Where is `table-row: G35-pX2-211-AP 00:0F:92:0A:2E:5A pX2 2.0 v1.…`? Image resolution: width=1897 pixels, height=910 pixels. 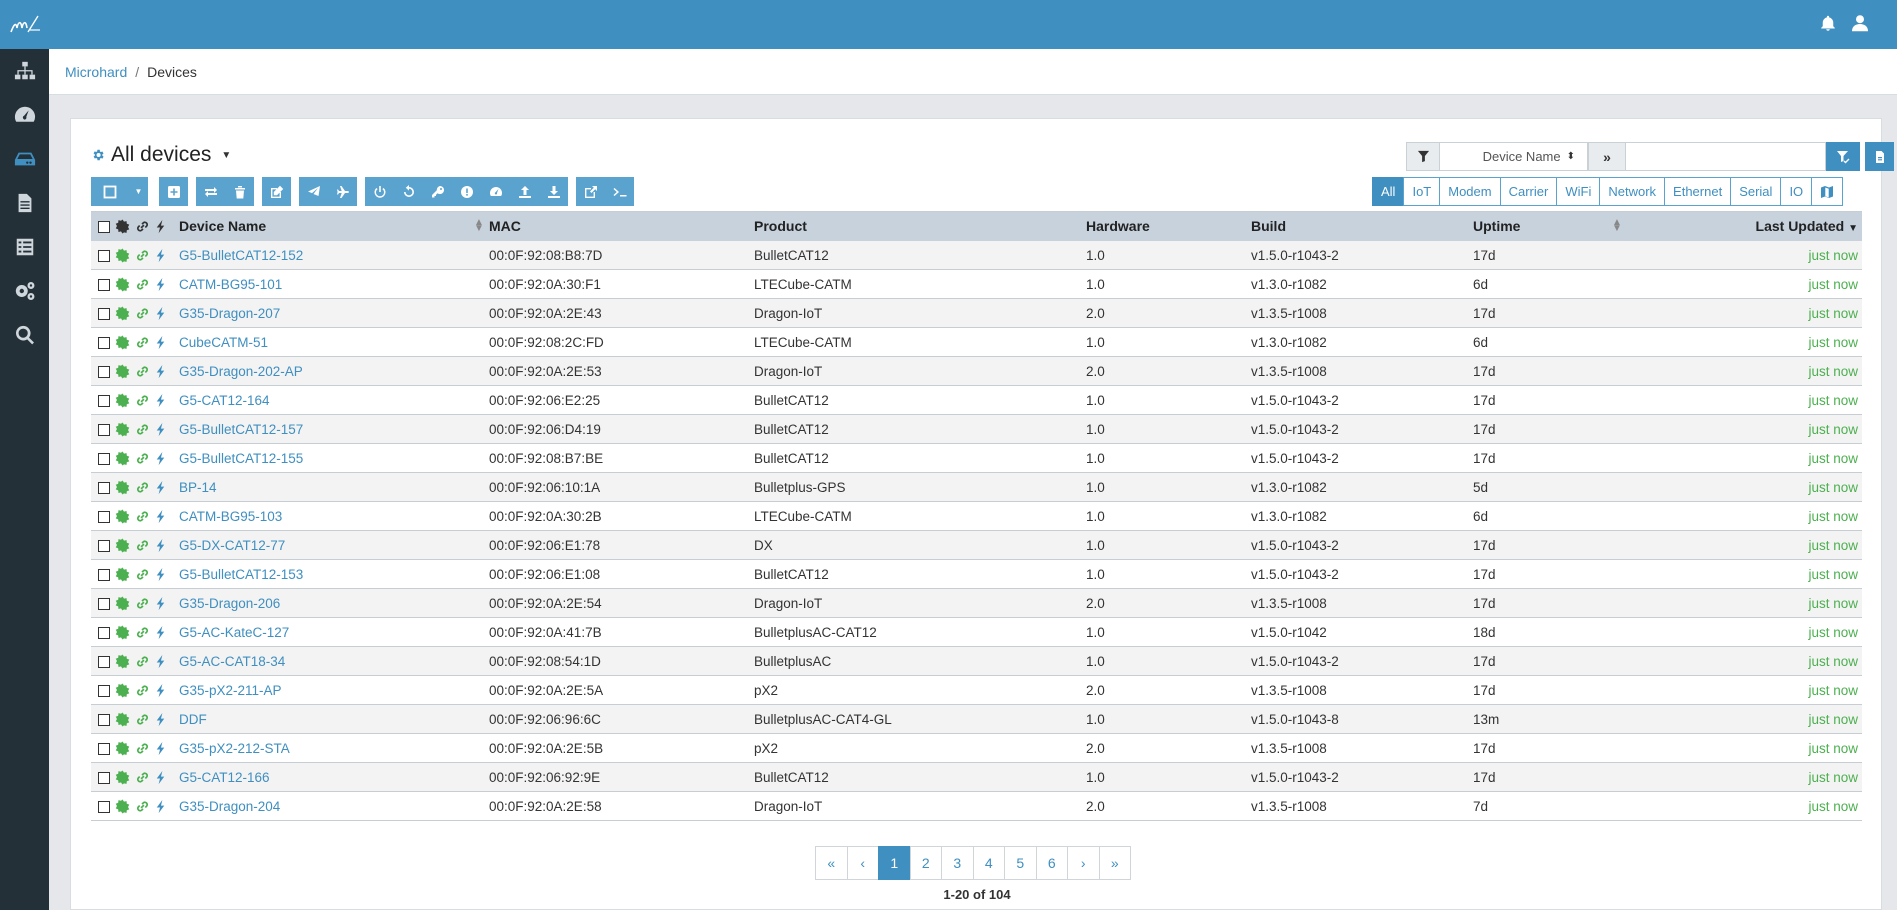 table-row: G35-pX2-211-AP 00:0F:92:0A:2E:5A pX2 2.0 v1.… is located at coordinates (976, 690).